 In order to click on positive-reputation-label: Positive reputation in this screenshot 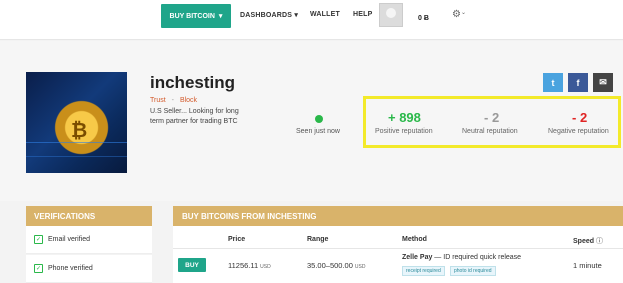, I will do `click(404, 131)`.